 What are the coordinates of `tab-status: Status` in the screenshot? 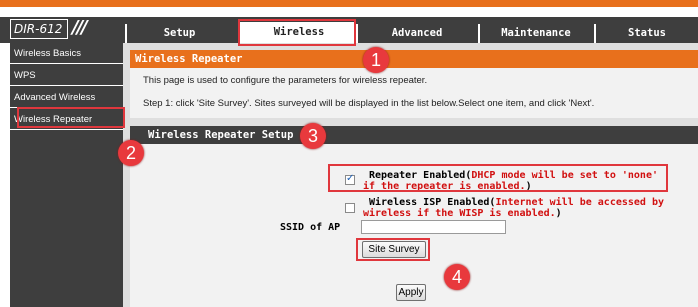 It's located at (646, 33).